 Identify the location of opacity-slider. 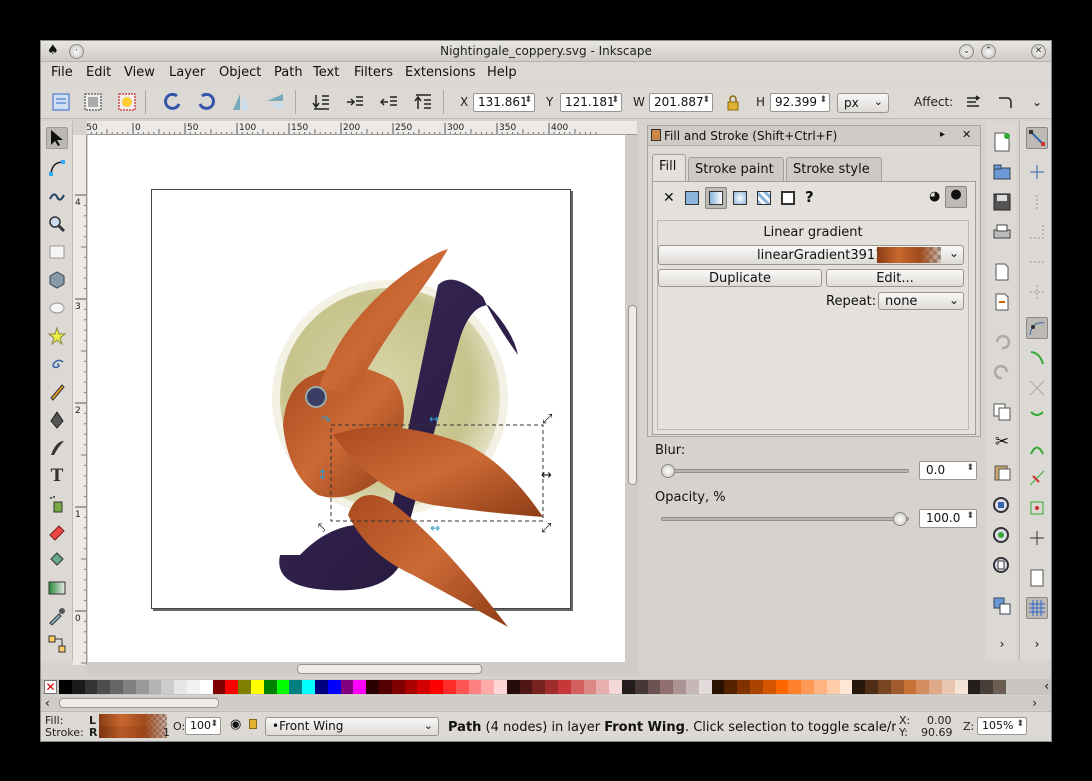
(785, 519).